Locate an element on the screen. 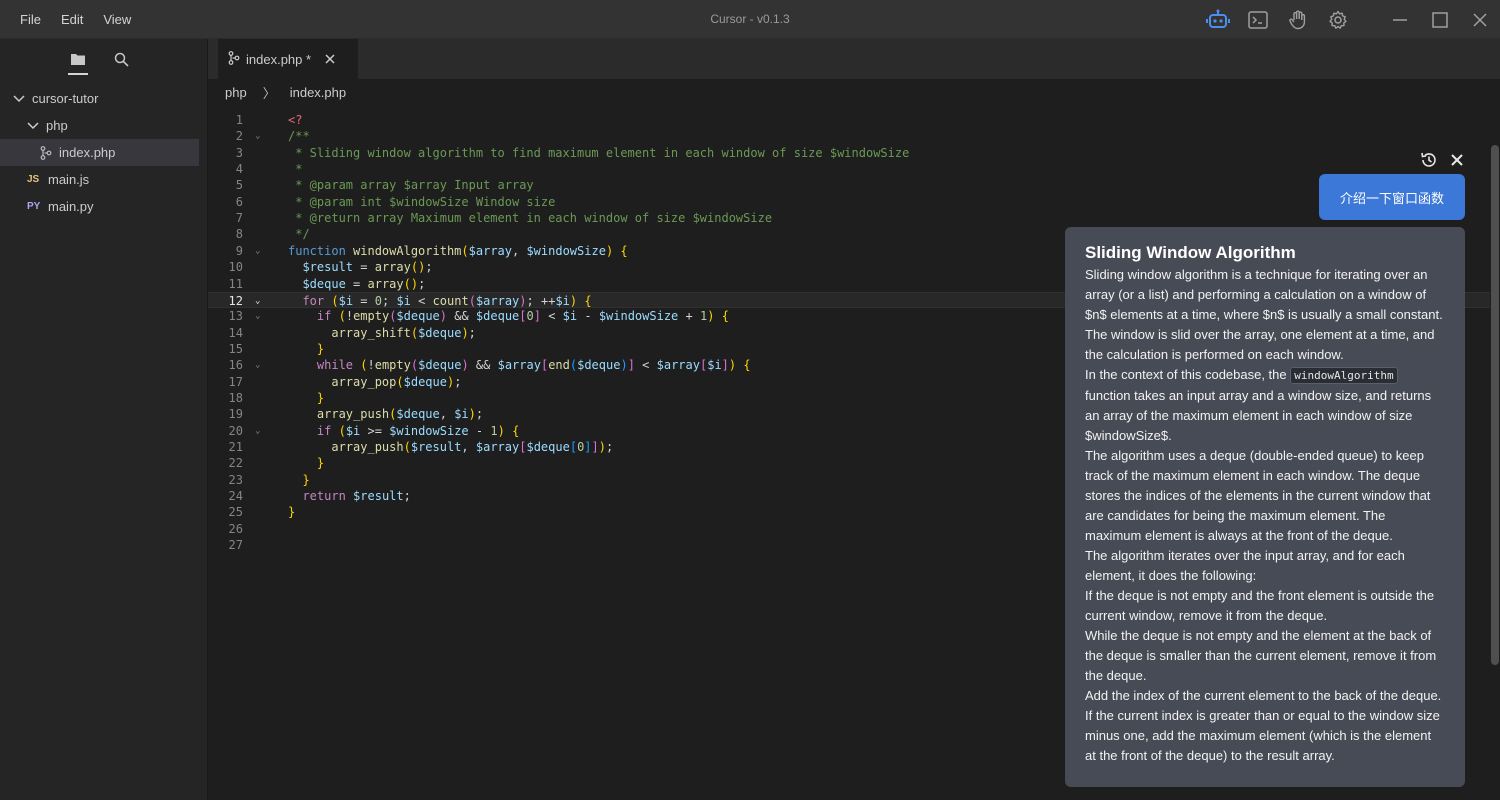 The width and height of the screenshot is (1500, 800). tree-label: cursor-tutor is located at coordinates (65, 98).